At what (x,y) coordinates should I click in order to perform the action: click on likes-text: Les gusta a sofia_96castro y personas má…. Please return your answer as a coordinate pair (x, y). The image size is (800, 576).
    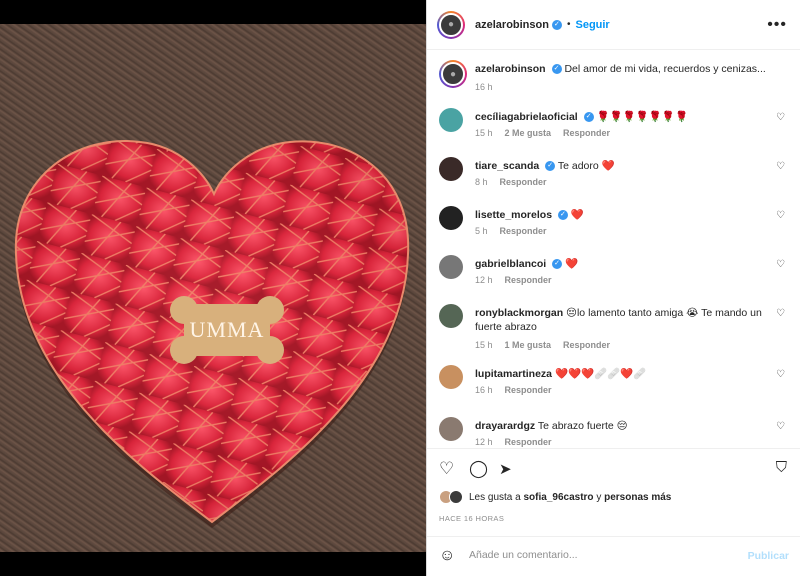
    Looking at the image, I should click on (570, 497).